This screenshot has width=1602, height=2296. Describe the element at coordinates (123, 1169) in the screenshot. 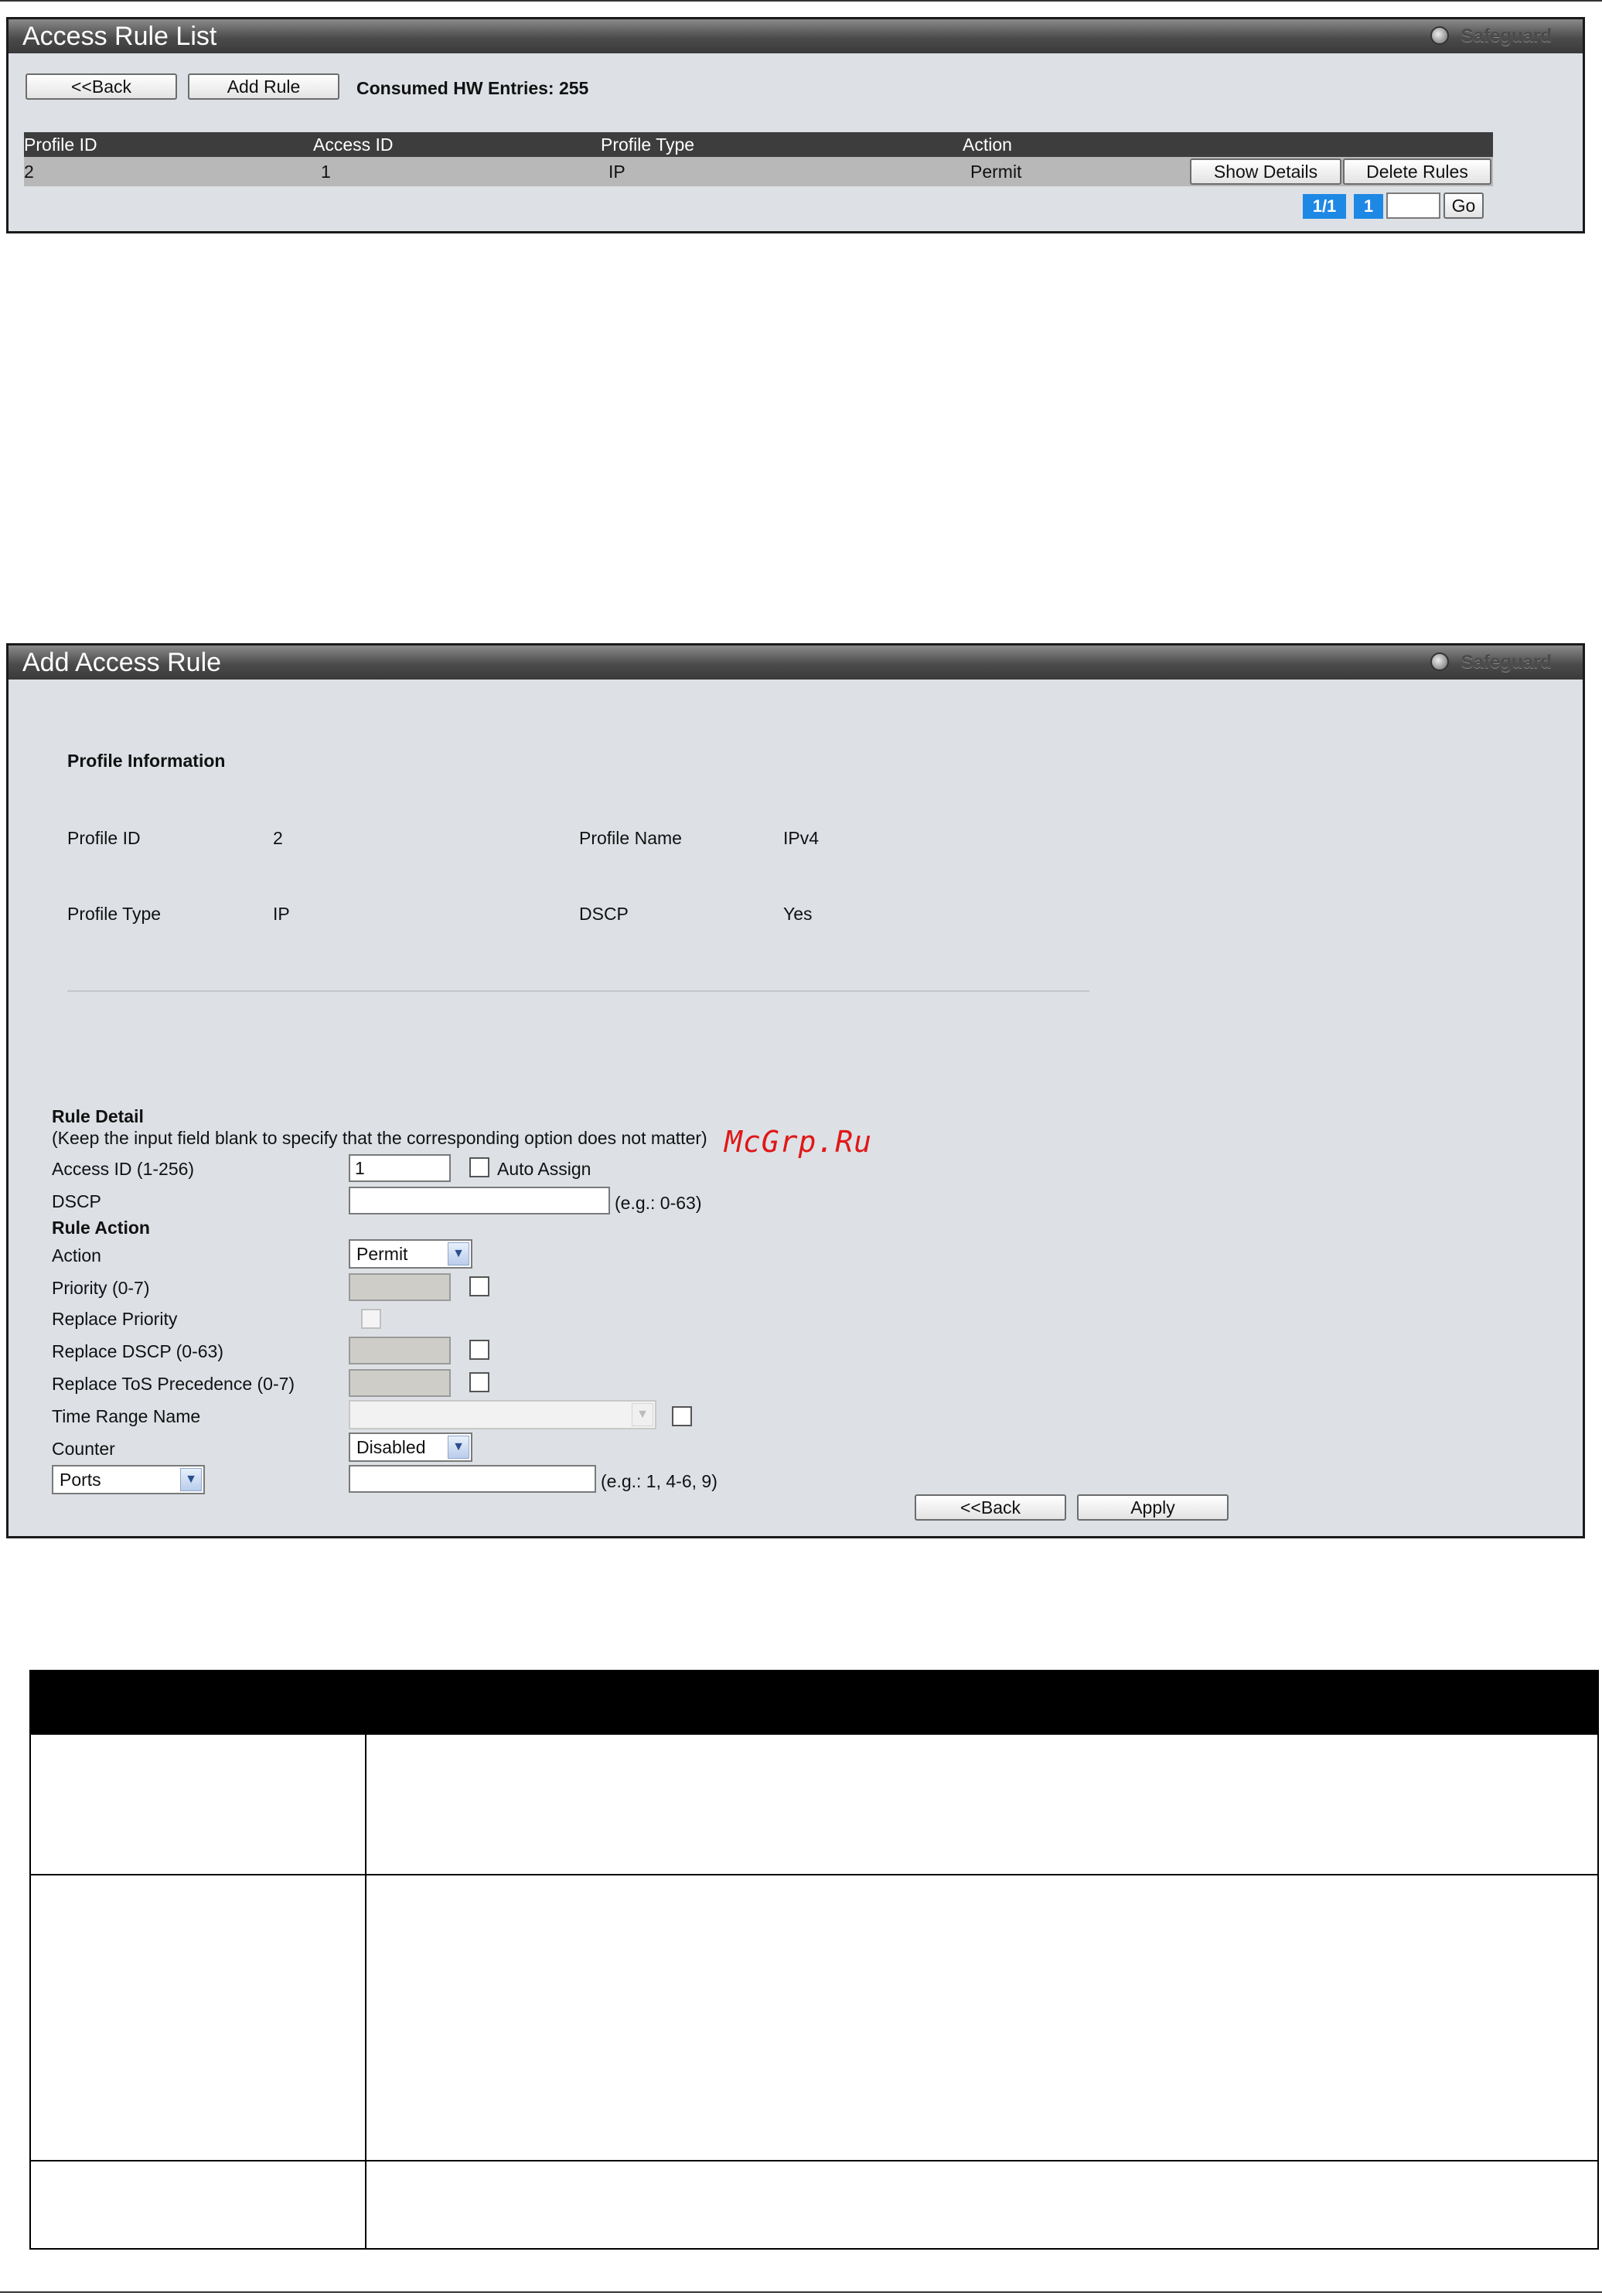

I see `access-id-label: Access ID (1-256)` at that location.